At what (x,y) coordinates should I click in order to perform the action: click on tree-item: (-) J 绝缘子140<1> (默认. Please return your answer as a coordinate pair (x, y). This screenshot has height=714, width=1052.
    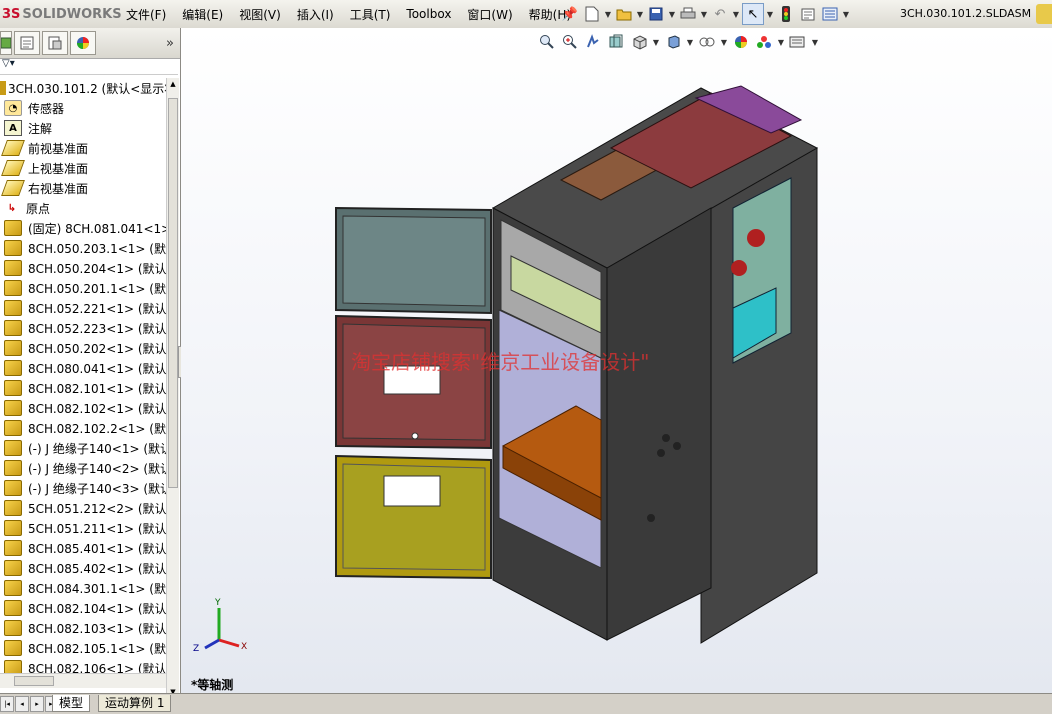
    Looking at the image, I should click on (83, 448).